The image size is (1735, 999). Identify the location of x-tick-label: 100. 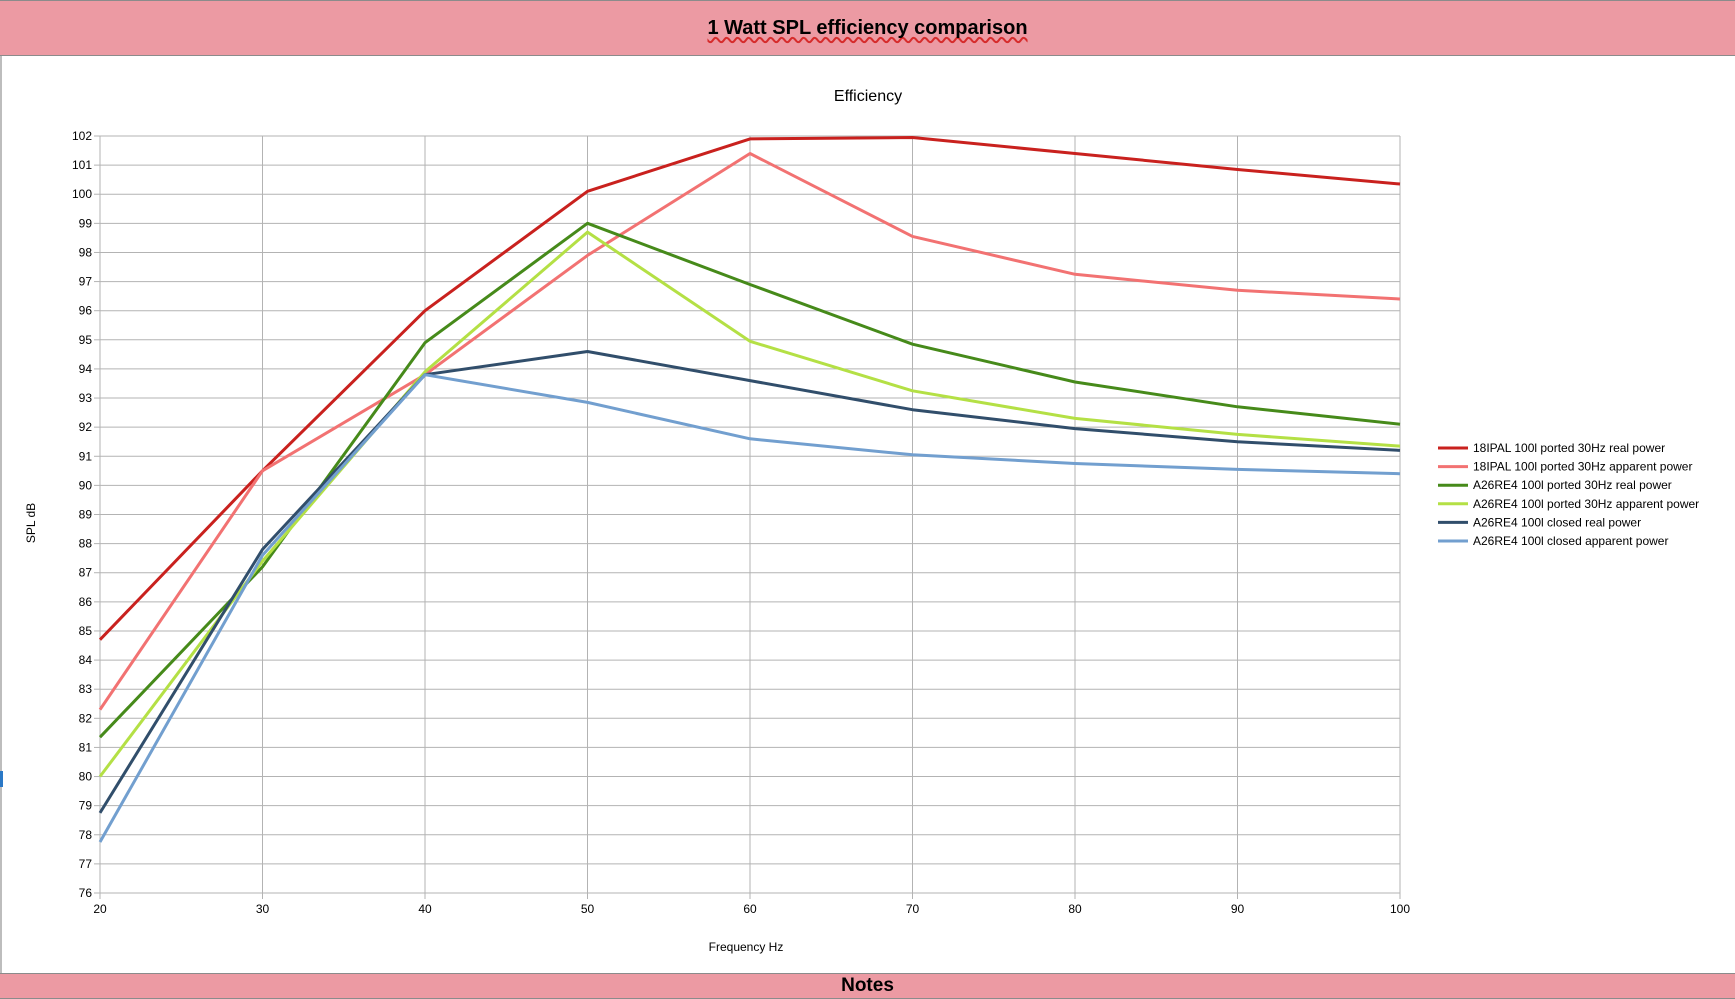
(1400, 909).